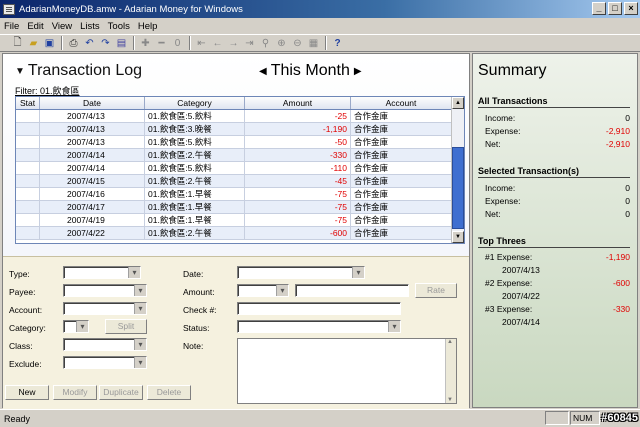 The image size is (640, 427). Describe the element at coordinates (615, 8) in the screenshot. I see `maximize-button: □` at that location.